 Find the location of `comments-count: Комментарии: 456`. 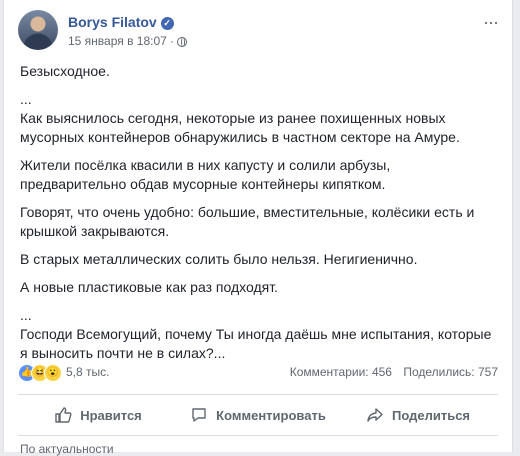

comments-count: Комментарии: 456 is located at coordinates (341, 372).